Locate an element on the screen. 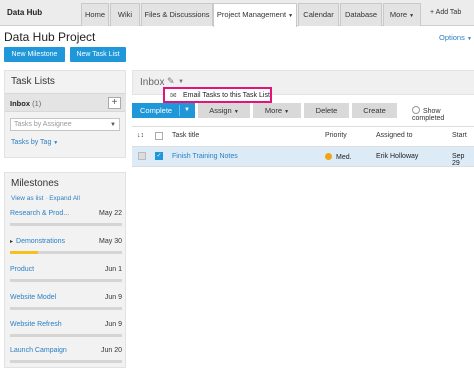  milestone-date: May 22 is located at coordinates (110, 213).